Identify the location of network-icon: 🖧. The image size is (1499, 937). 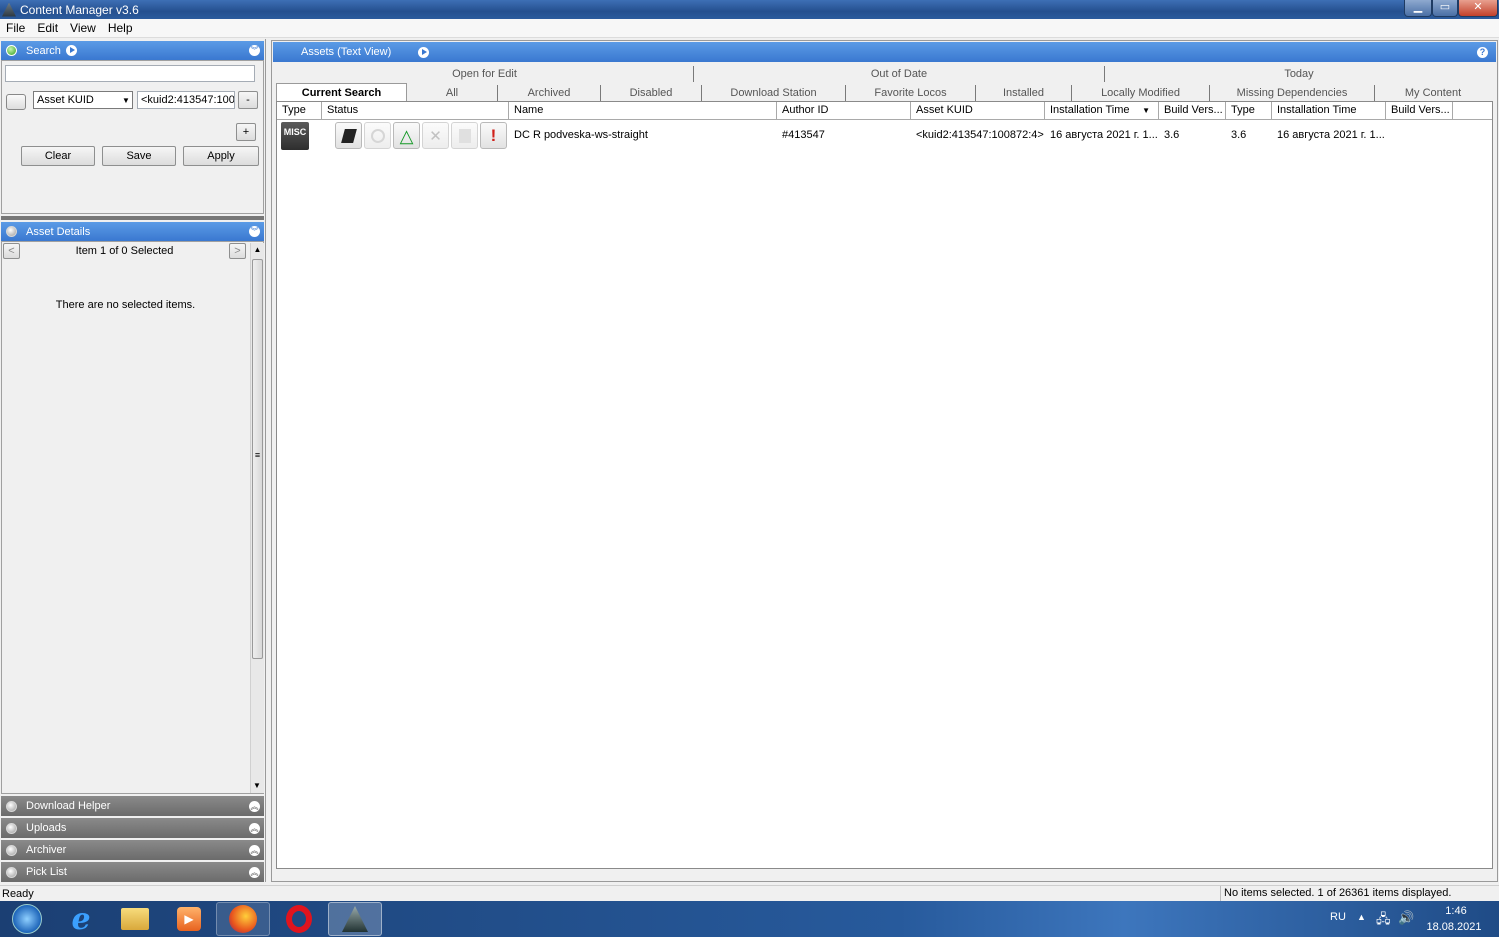
(1383, 921).